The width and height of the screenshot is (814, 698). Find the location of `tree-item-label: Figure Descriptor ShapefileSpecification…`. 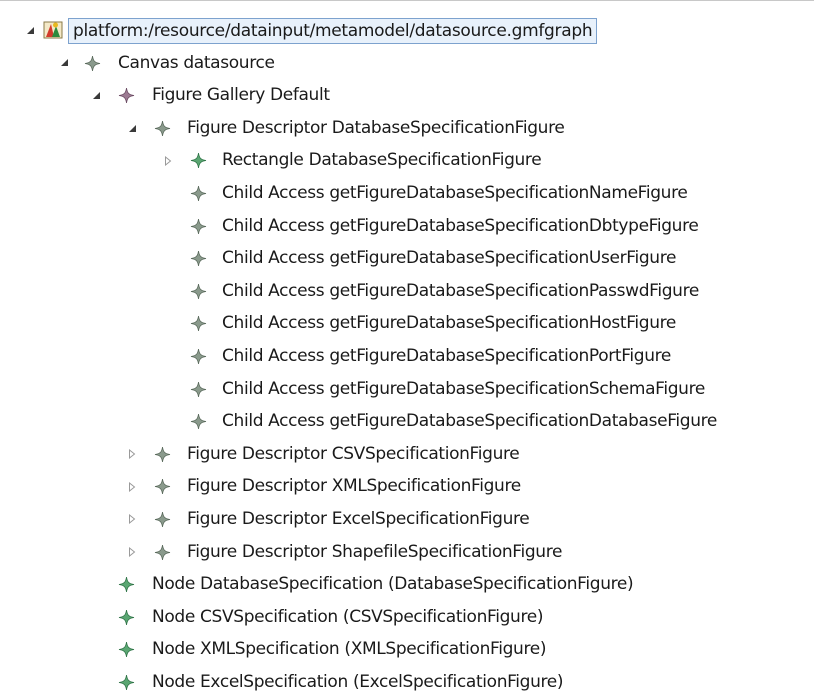

tree-item-label: Figure Descriptor ShapefileSpecification… is located at coordinates (375, 551).